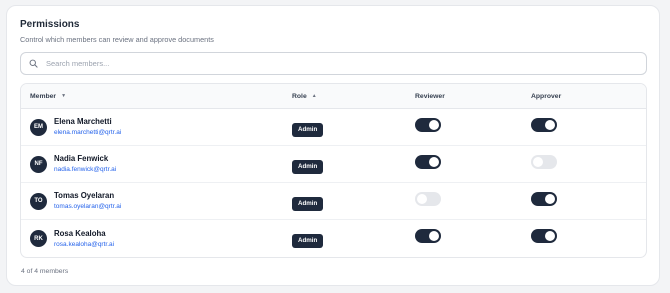  I want to click on avatar: NF, so click(38, 164).